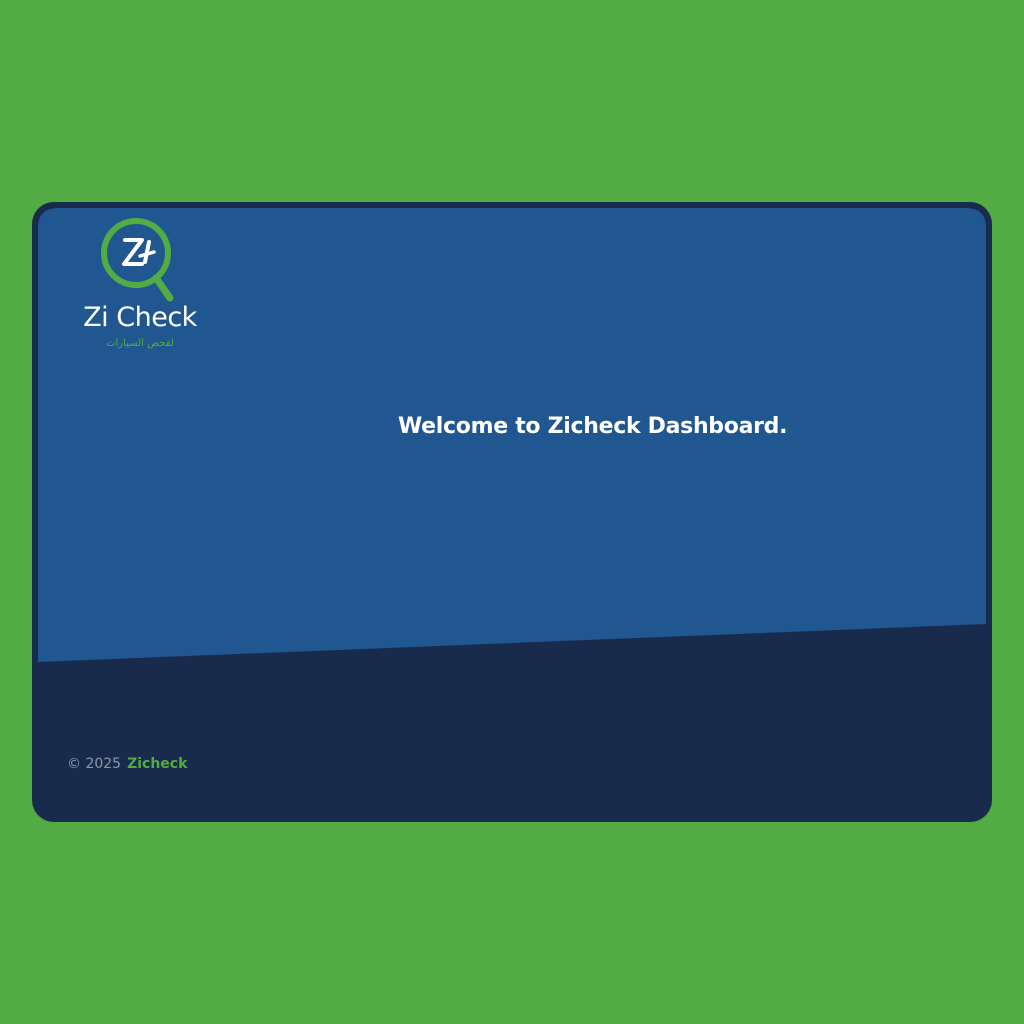 The image size is (1024, 1024). I want to click on footer-brand-link: Zicheck, so click(157, 764).